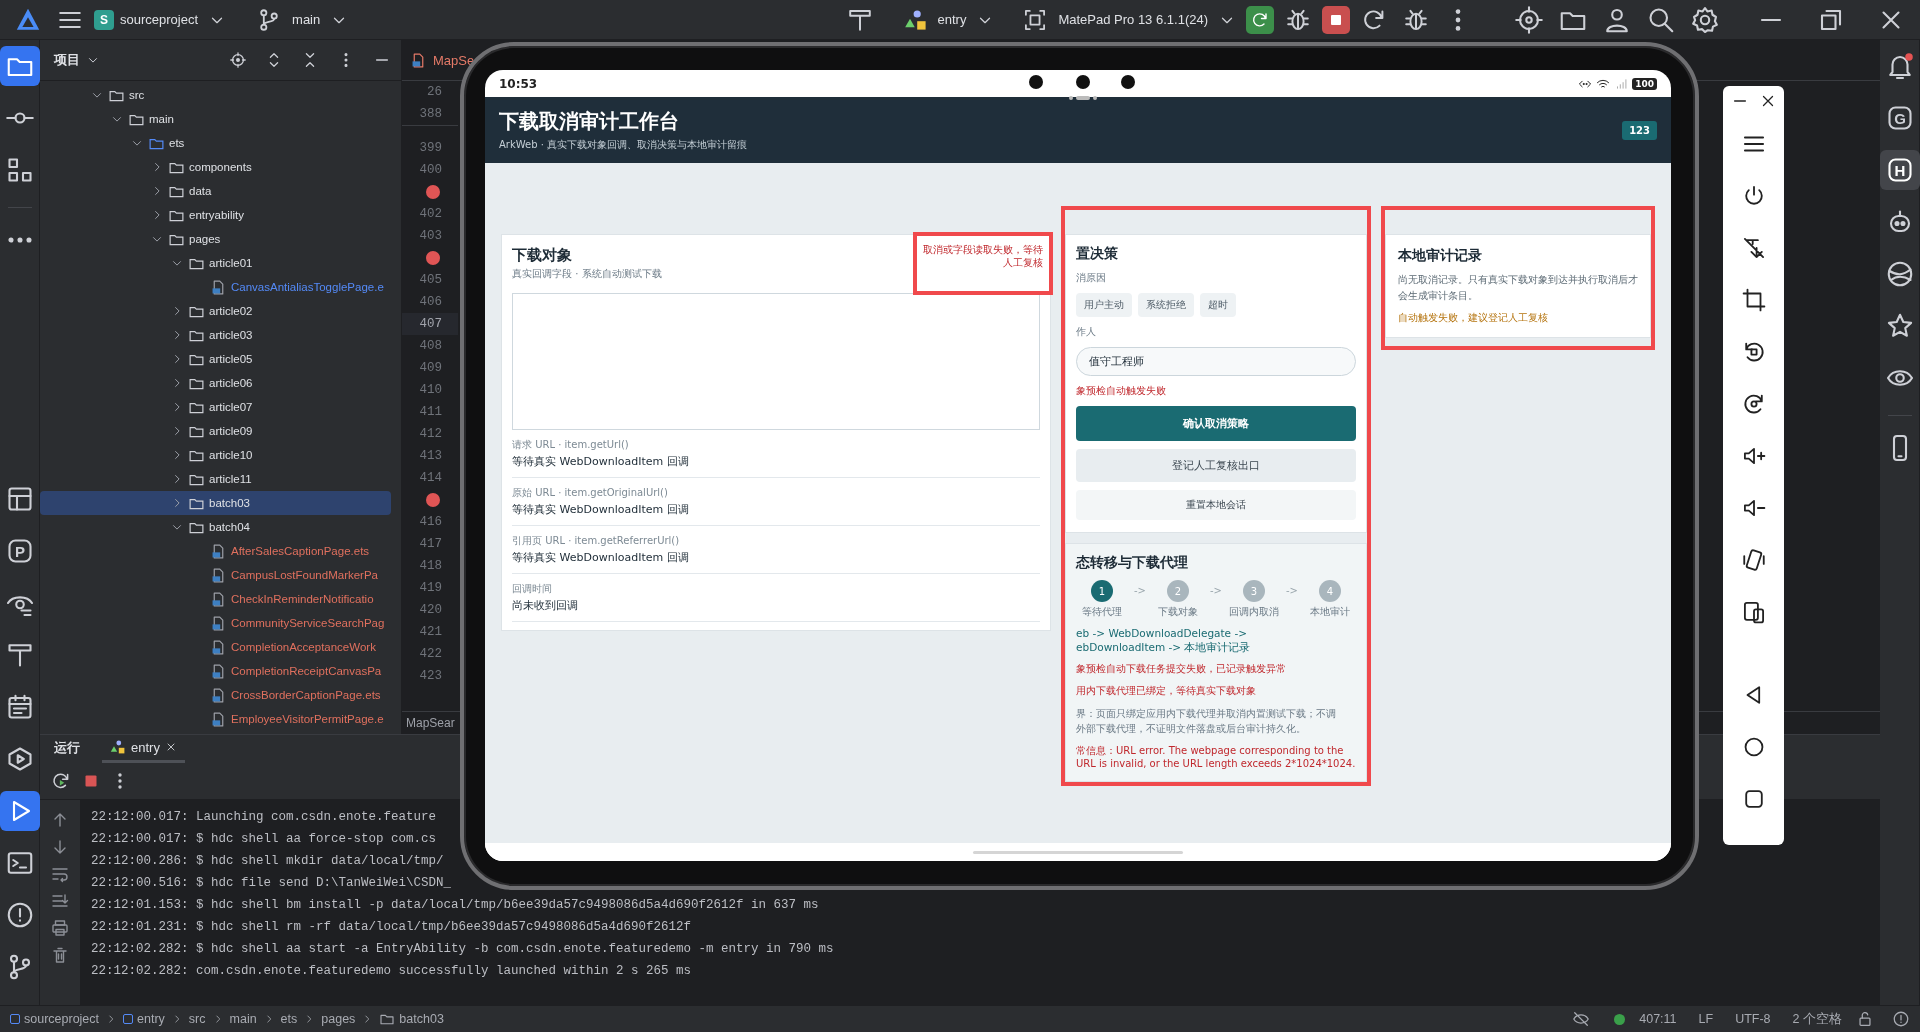 The image size is (1920, 1032). What do you see at coordinates (215, 695) in the screenshot?
I see `tree-item: CrossBorderCaptionPage.ets` at bounding box center [215, 695].